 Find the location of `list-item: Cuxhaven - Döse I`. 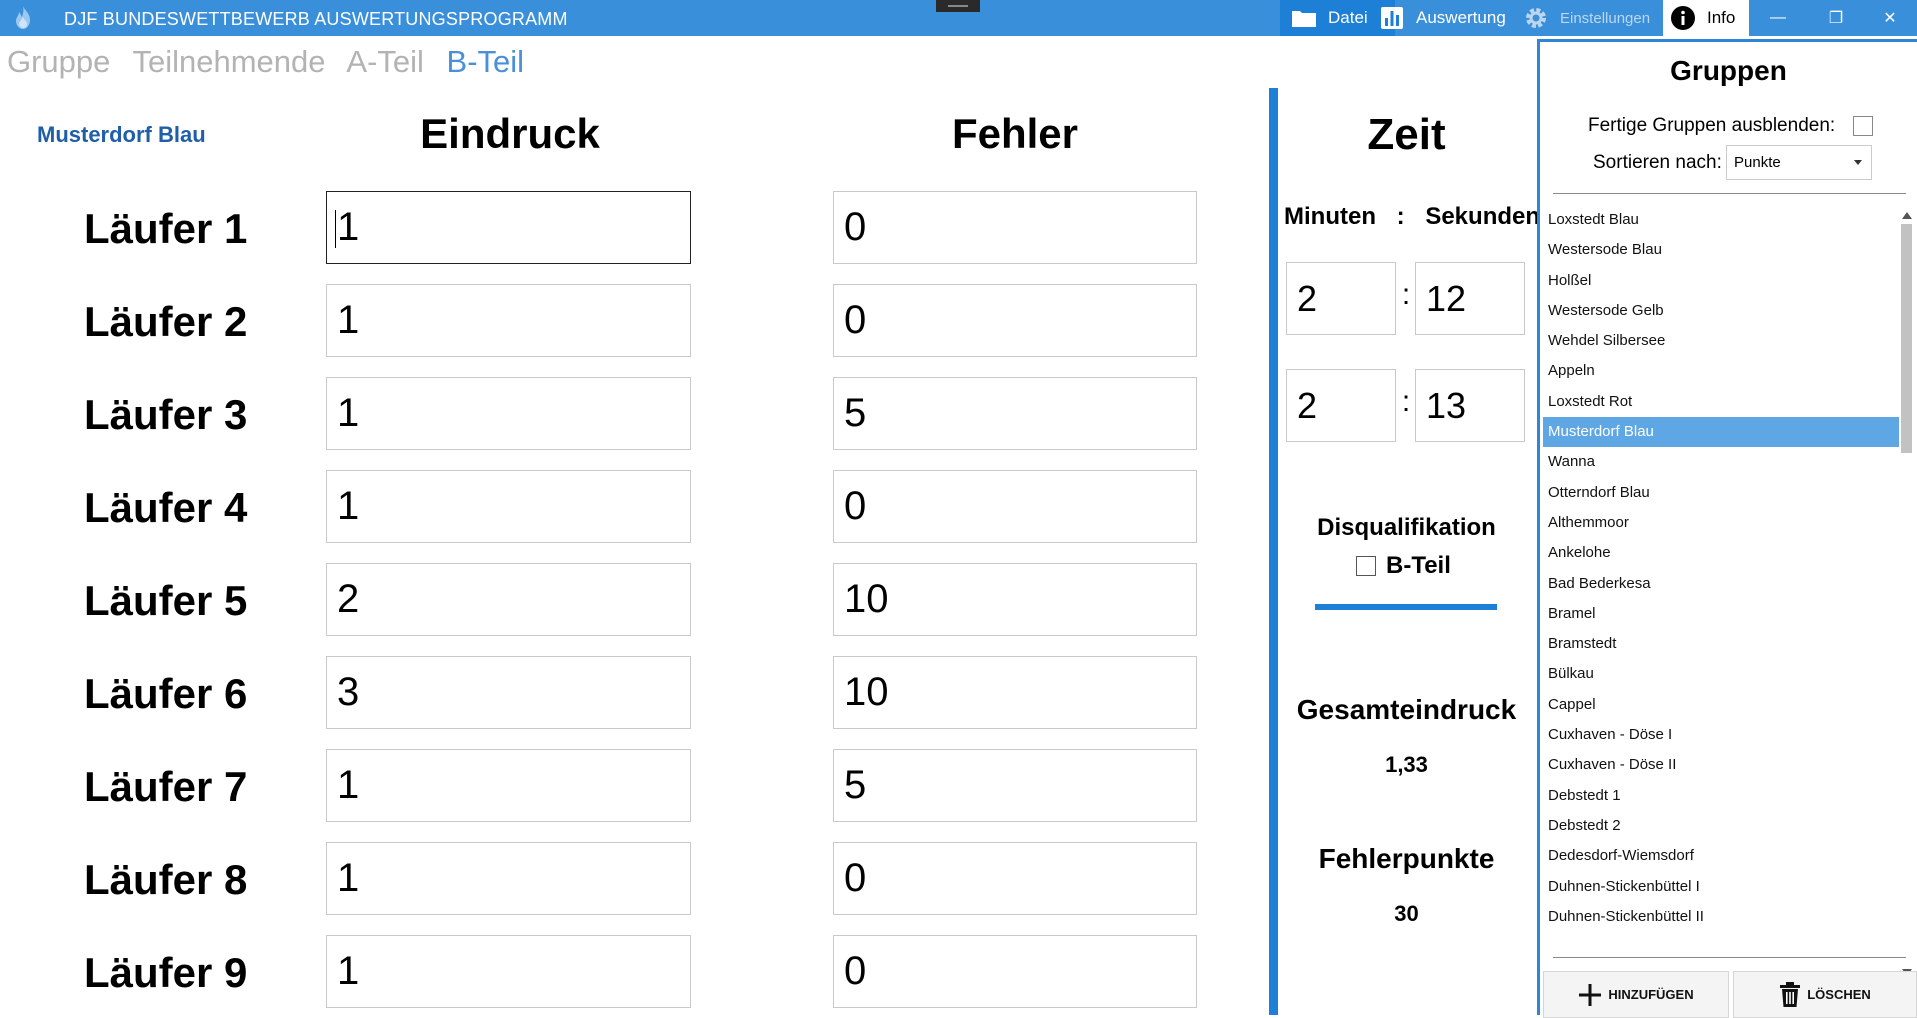

list-item: Cuxhaven - Döse I is located at coordinates (1721, 735).